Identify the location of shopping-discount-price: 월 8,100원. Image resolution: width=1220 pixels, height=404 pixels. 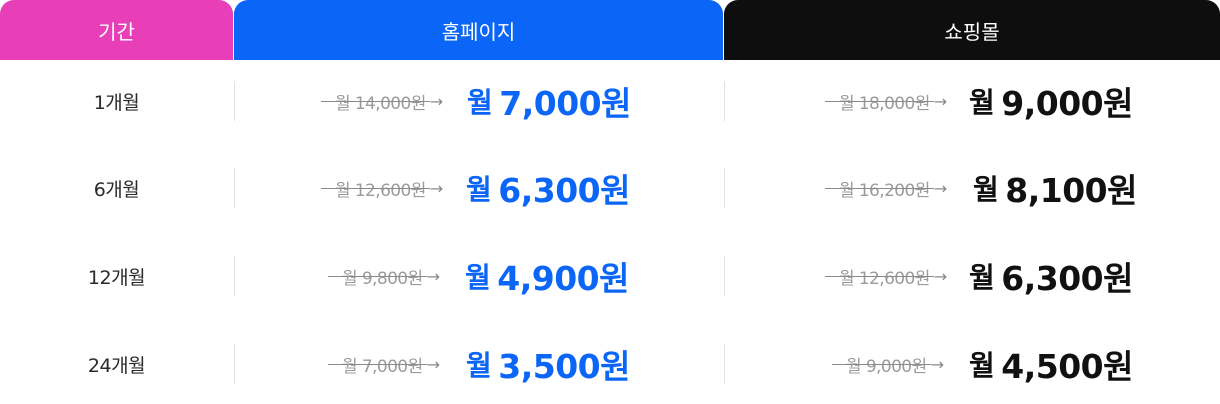
(1055, 188).